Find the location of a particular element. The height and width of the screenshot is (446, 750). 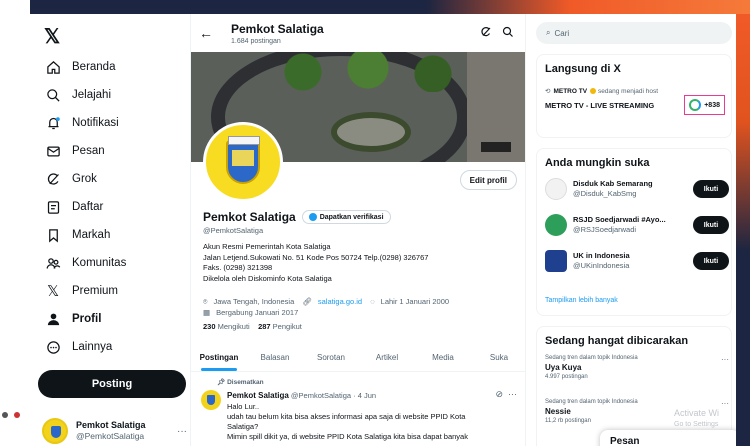

nav-label: Lainnya is located at coordinates (92, 347).